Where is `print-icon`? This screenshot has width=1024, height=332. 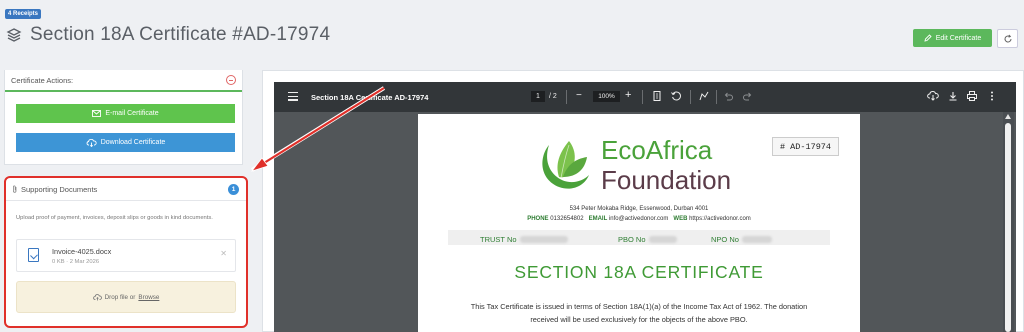 print-icon is located at coordinates (972, 96).